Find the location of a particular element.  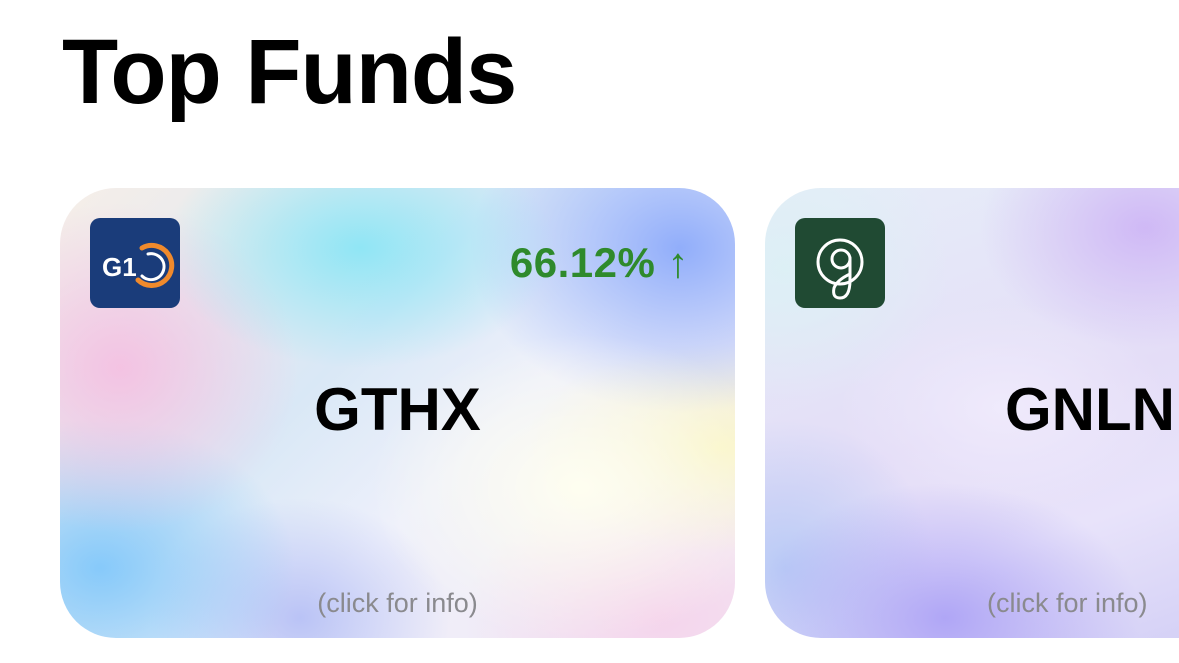

greenlane-g-logo-icon is located at coordinates (840, 263).